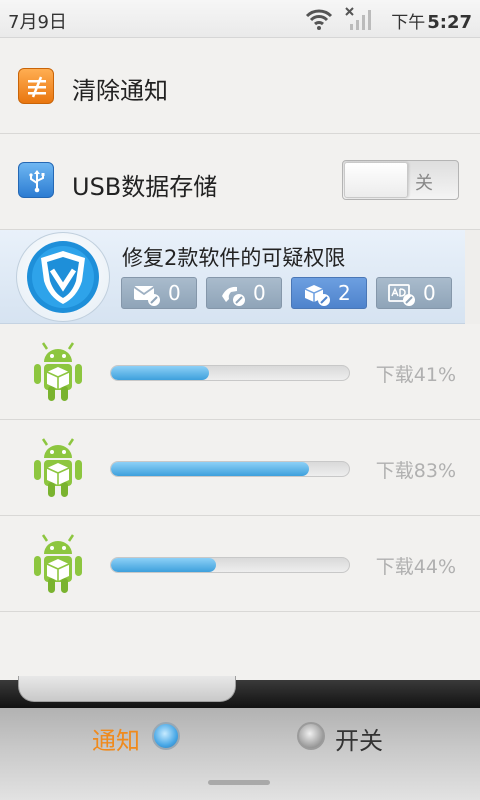 Image resolution: width=480 pixels, height=800 pixels. I want to click on status-time: 下午 5:27, so click(431, 20).